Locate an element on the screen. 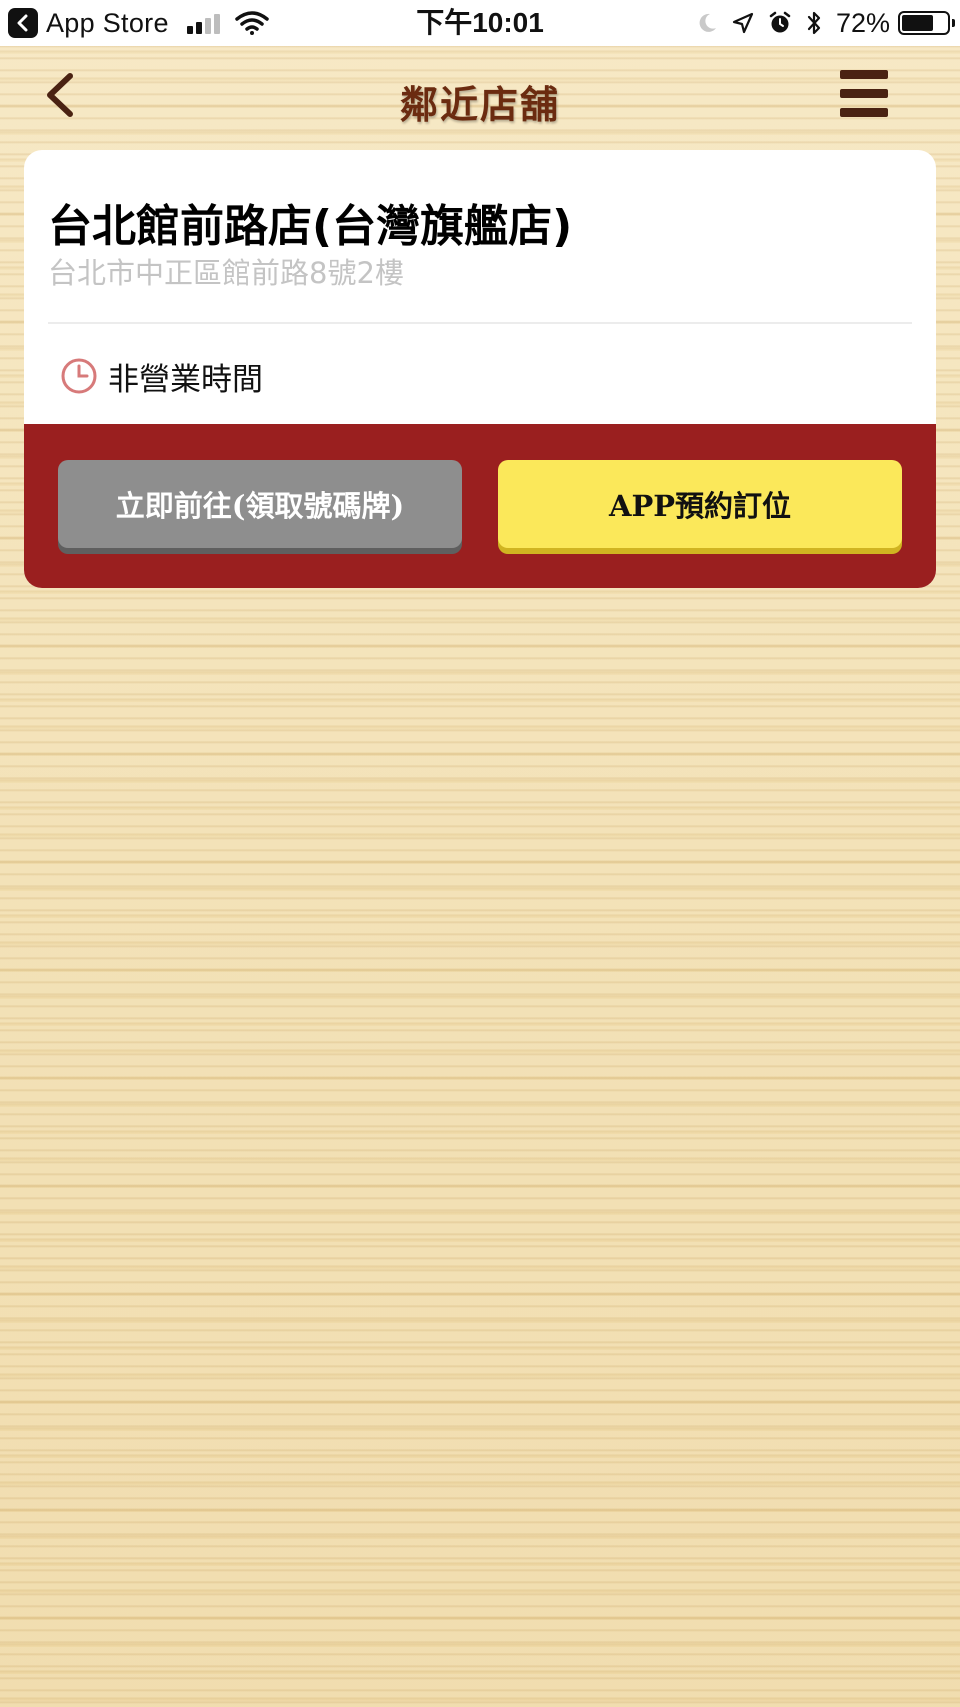  battery-percent: 72% is located at coordinates (862, 22).